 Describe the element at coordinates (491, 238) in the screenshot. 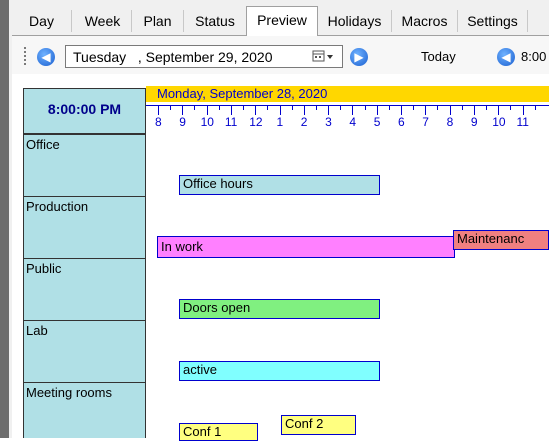

I see `appointment-label: Maintenanc` at that location.